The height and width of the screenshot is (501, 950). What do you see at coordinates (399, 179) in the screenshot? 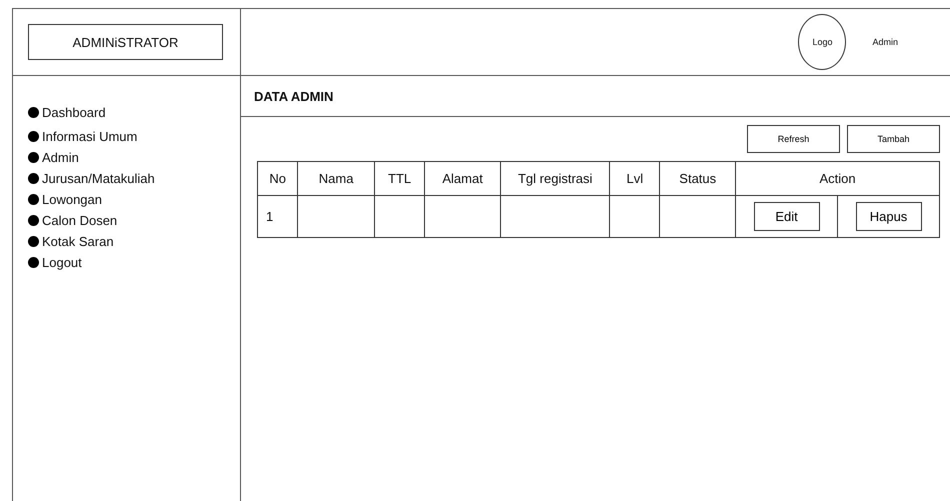
I see `column-header: TTL` at bounding box center [399, 179].